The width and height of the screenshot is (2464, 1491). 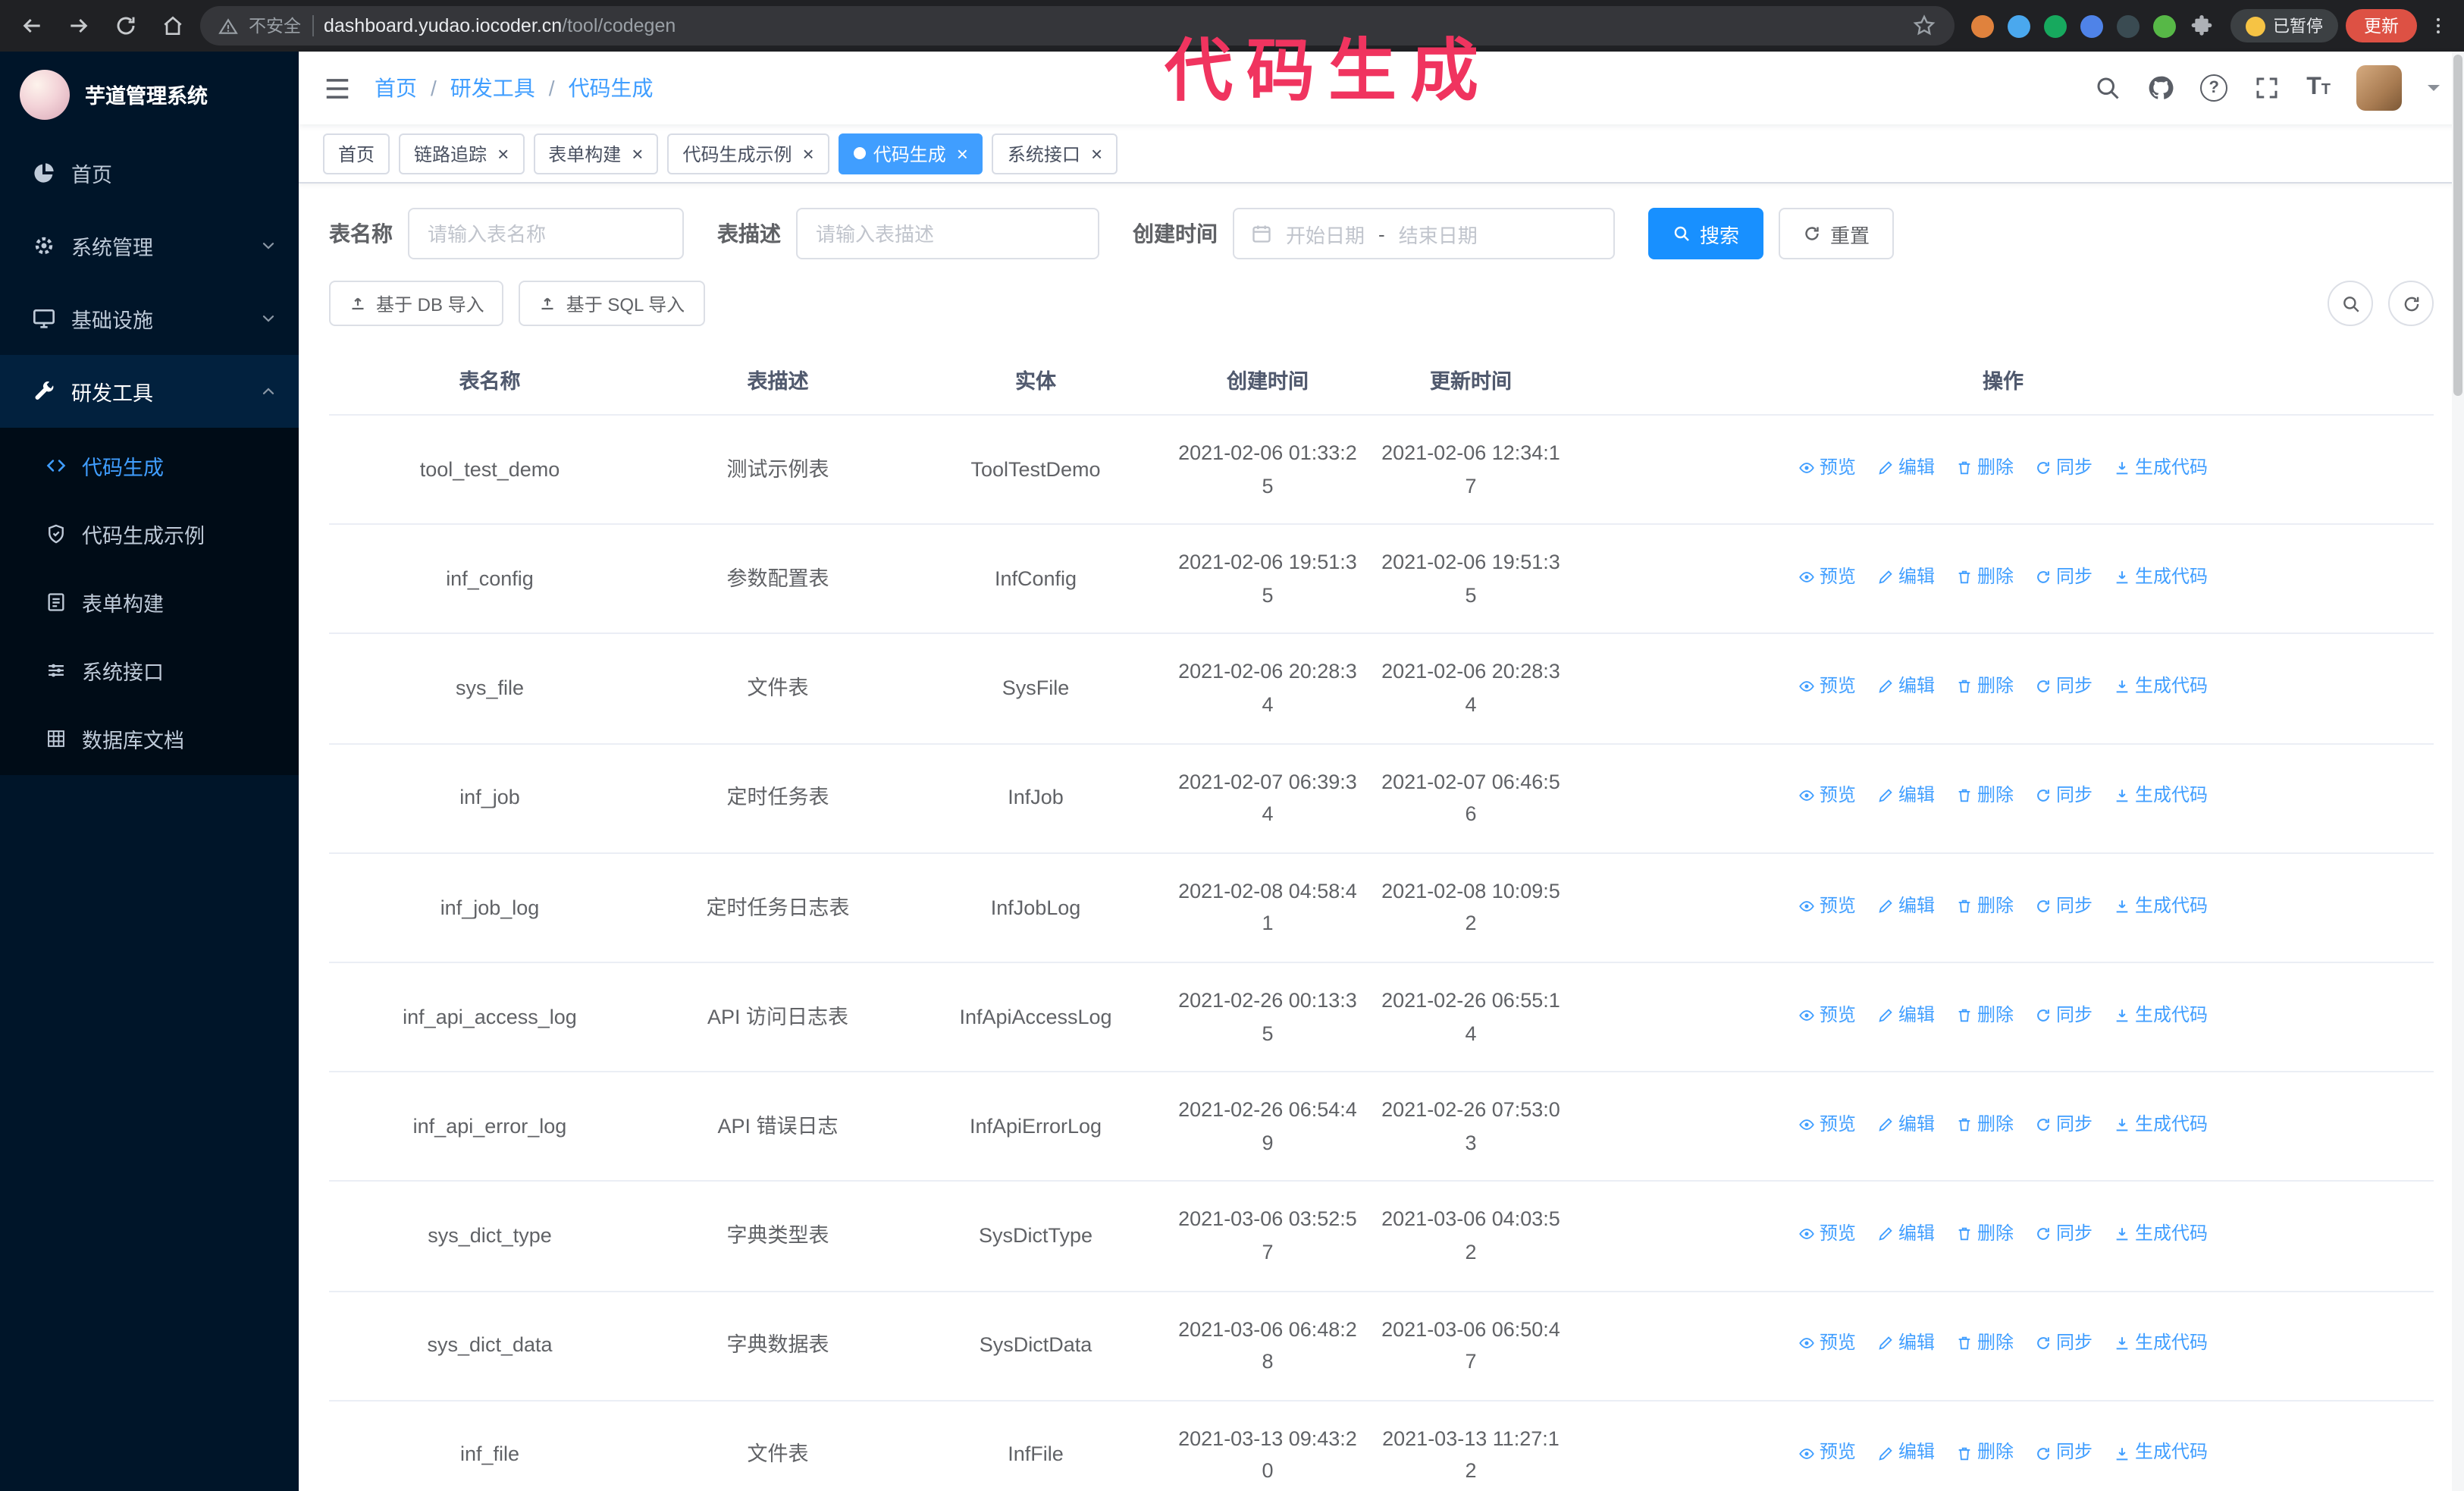 What do you see at coordinates (2411, 303) in the screenshot?
I see `refresh-icon` at bounding box center [2411, 303].